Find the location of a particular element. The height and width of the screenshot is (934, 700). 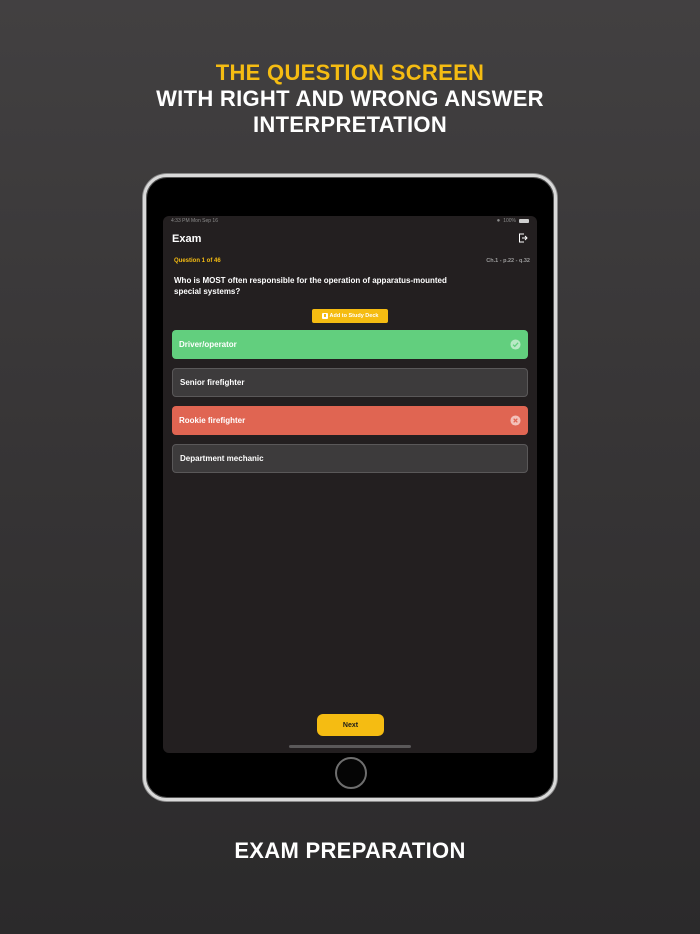

answer-option: Senior firefighter is located at coordinates (350, 382).